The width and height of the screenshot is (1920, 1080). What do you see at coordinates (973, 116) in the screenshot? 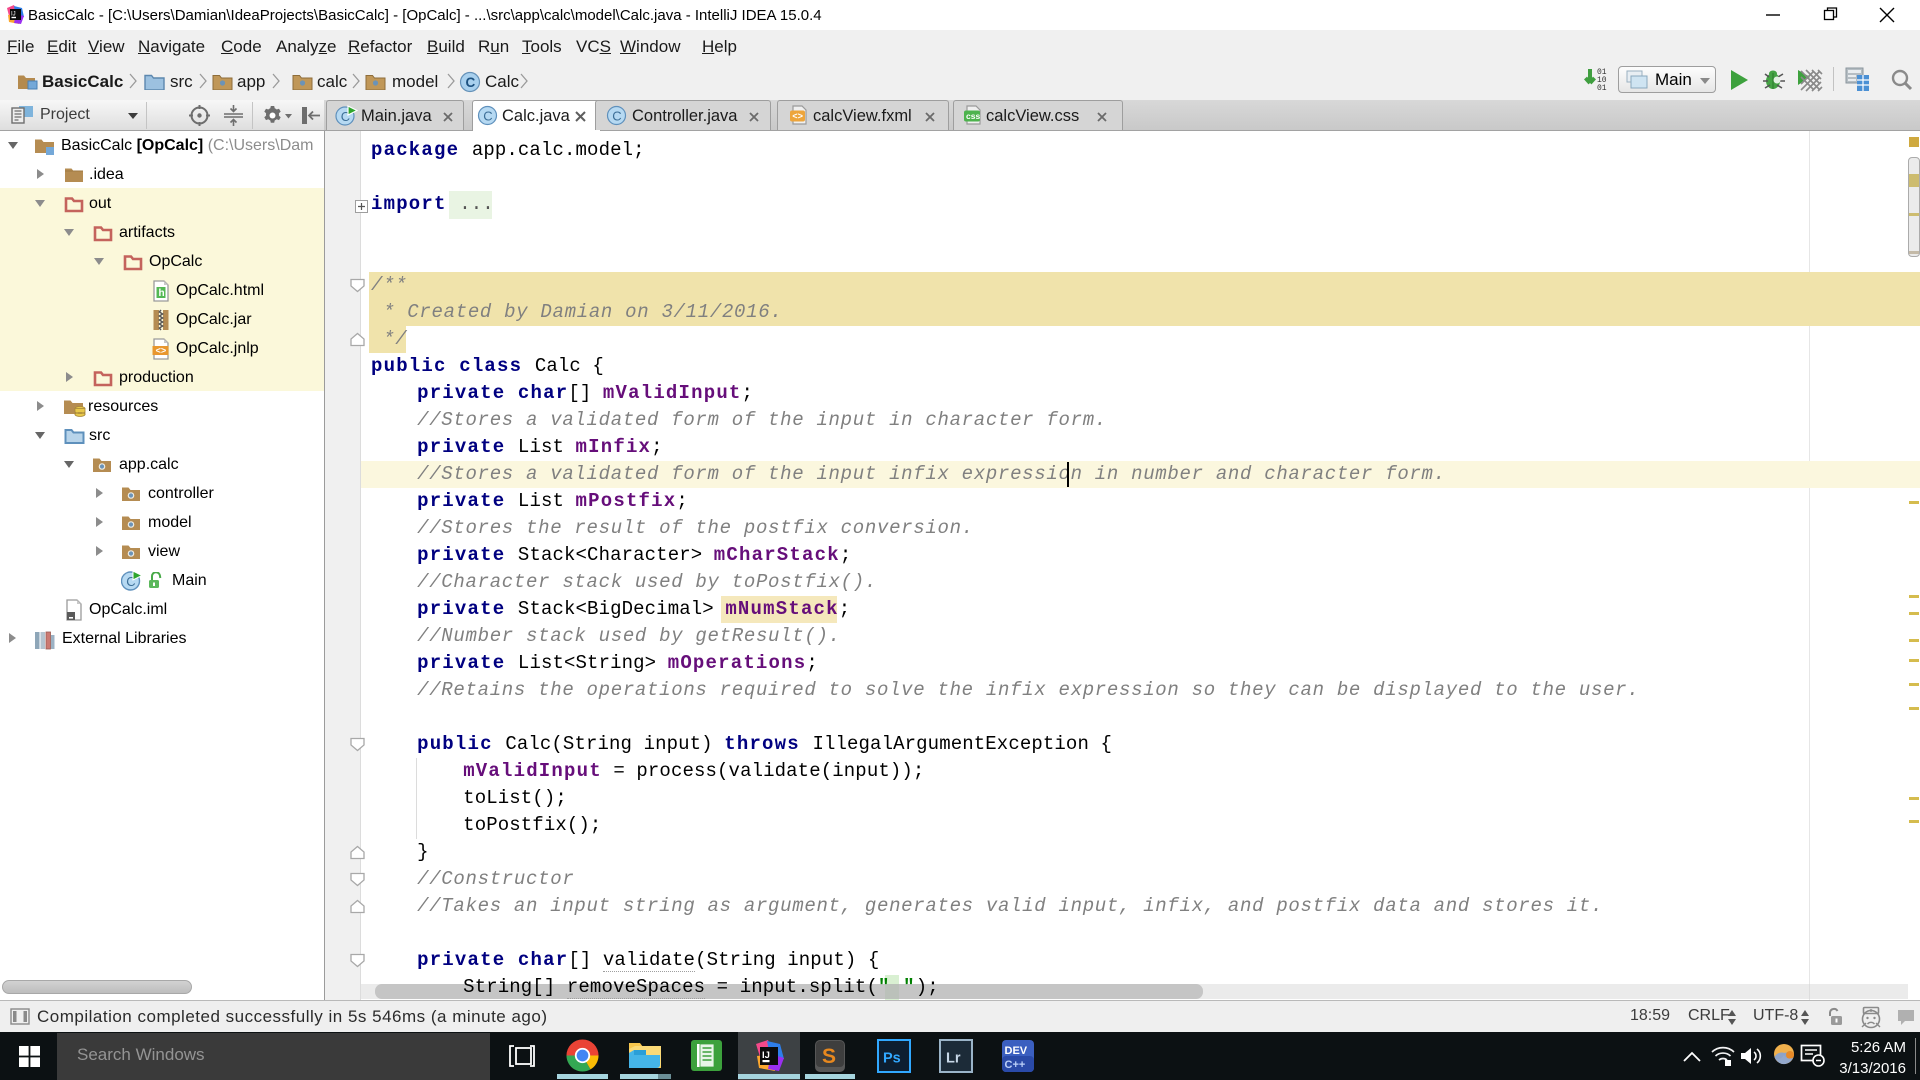
I see `svg-text: css` at bounding box center [973, 116].